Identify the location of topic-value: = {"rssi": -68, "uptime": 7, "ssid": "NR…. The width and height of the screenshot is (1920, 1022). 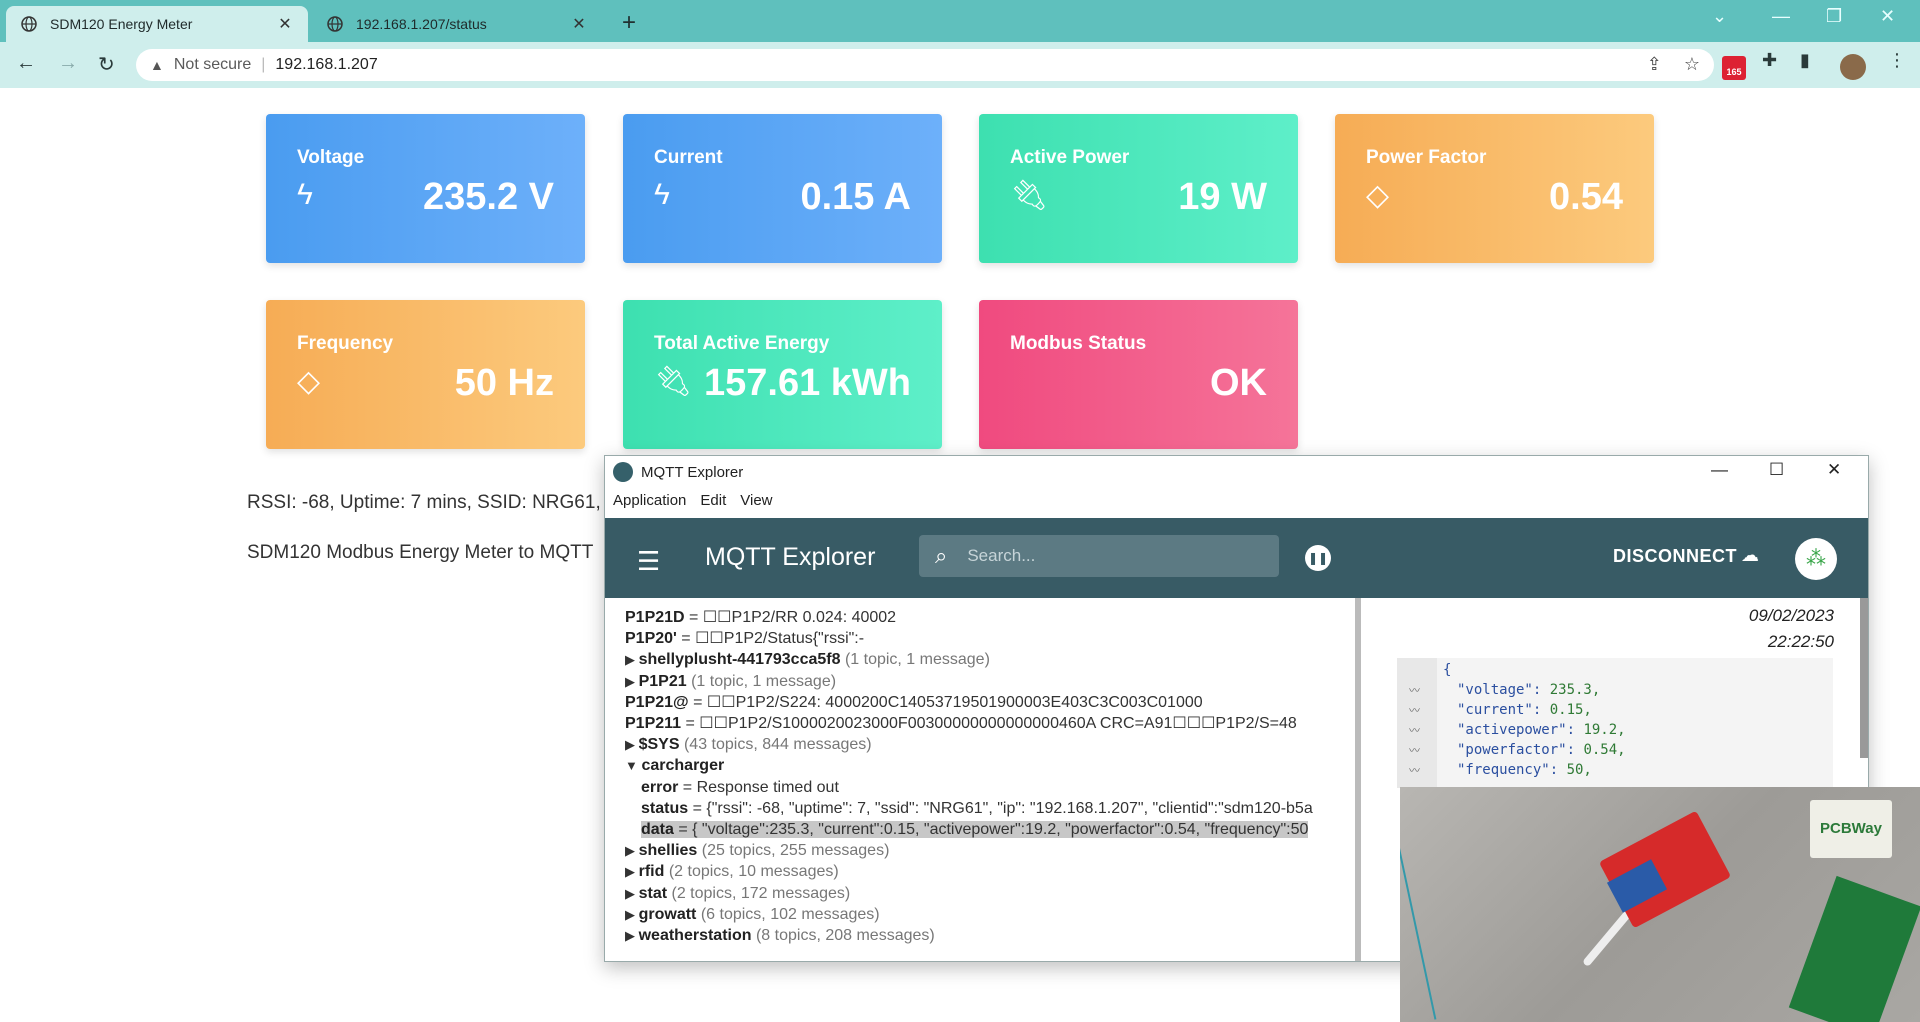
(1000, 808).